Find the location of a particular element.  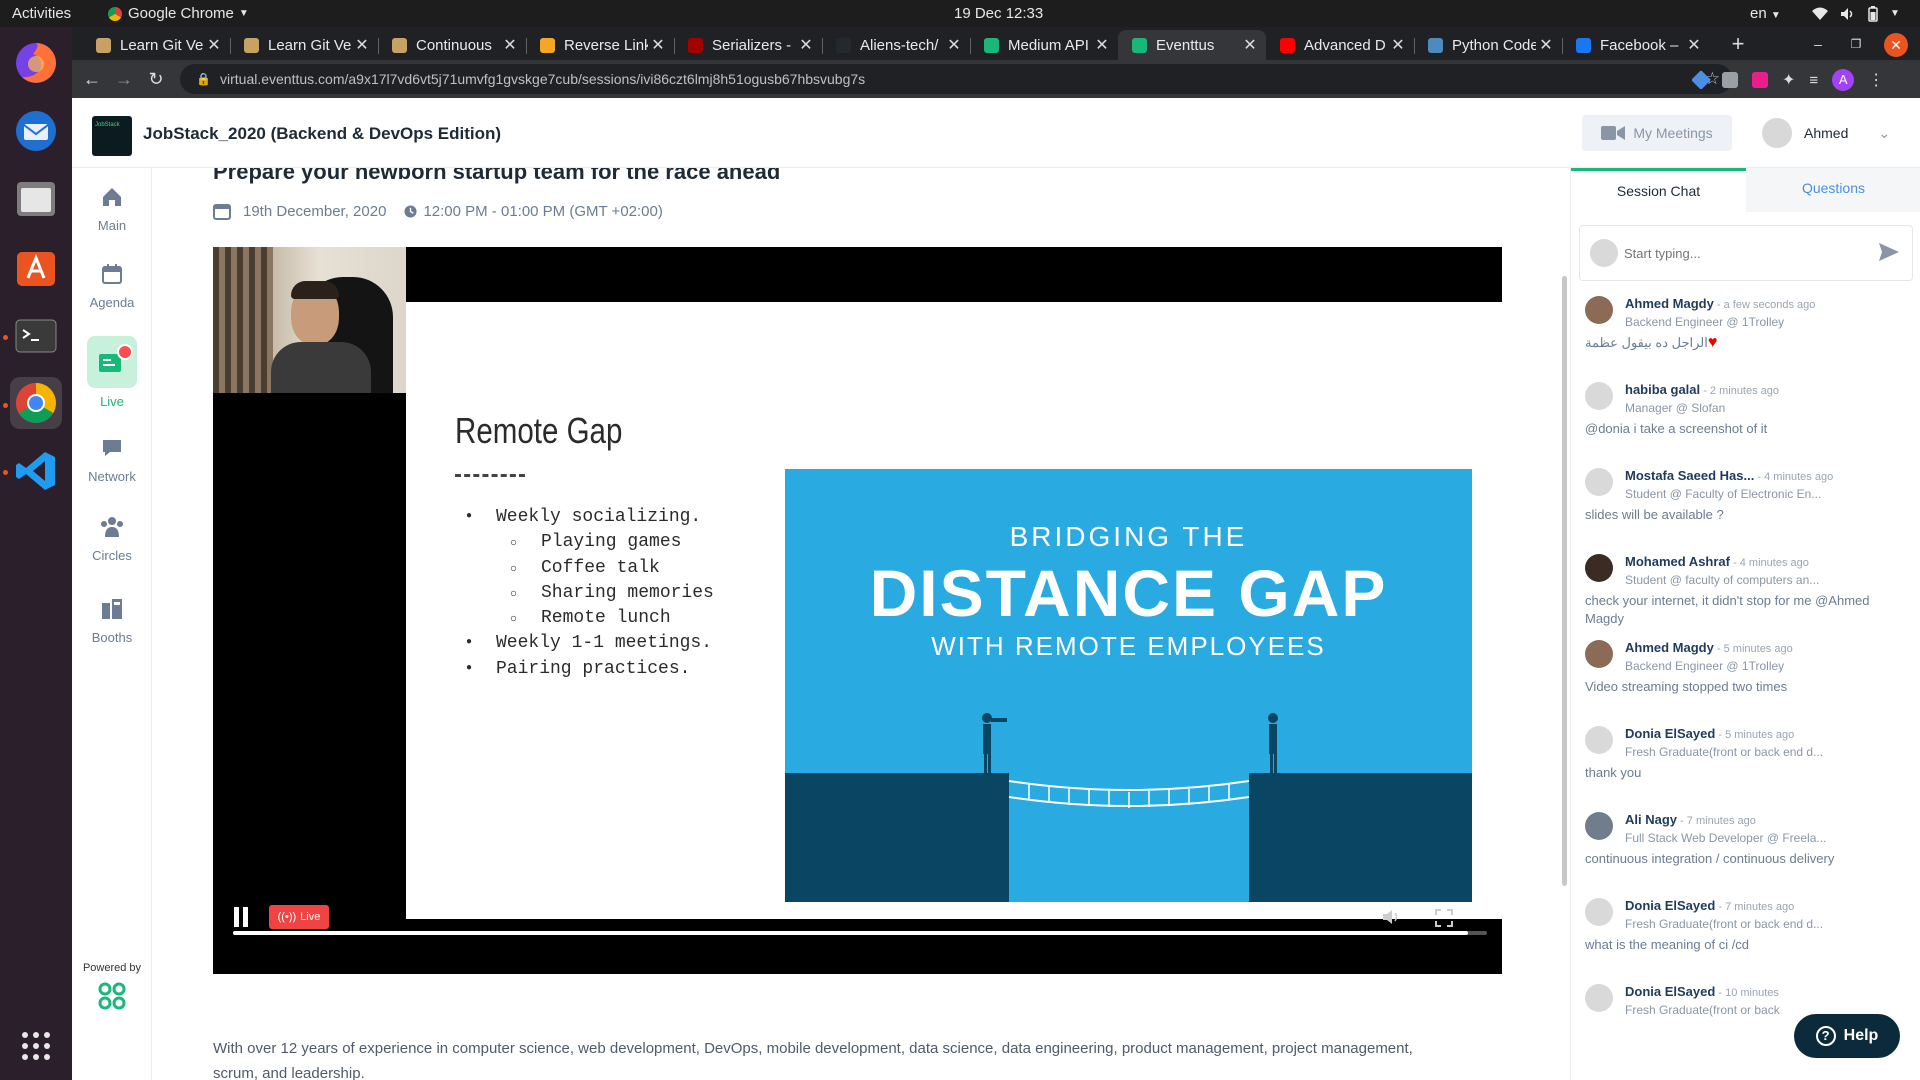

chat-author: Ali Nagy - 7 minutes ago is located at coordinates (1690, 819).